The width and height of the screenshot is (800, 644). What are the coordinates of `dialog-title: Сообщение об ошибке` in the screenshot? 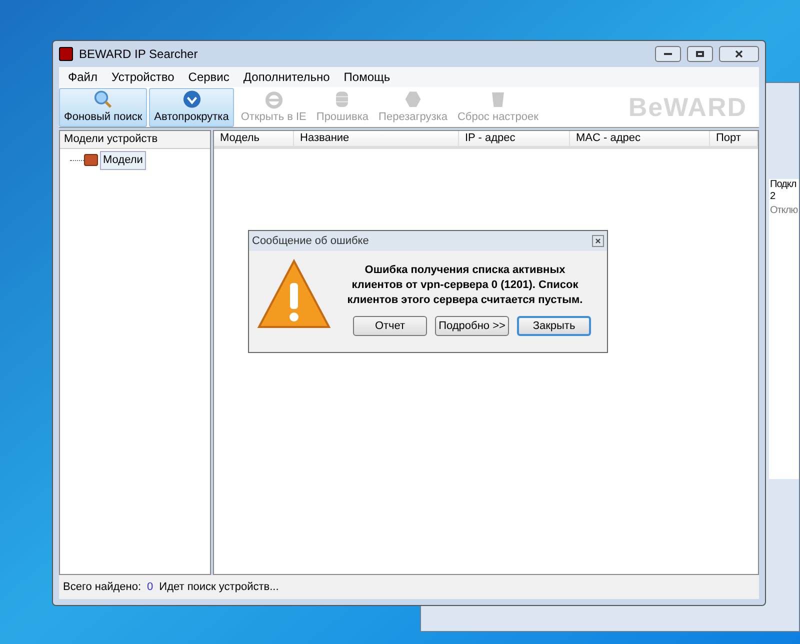 It's located at (311, 241).